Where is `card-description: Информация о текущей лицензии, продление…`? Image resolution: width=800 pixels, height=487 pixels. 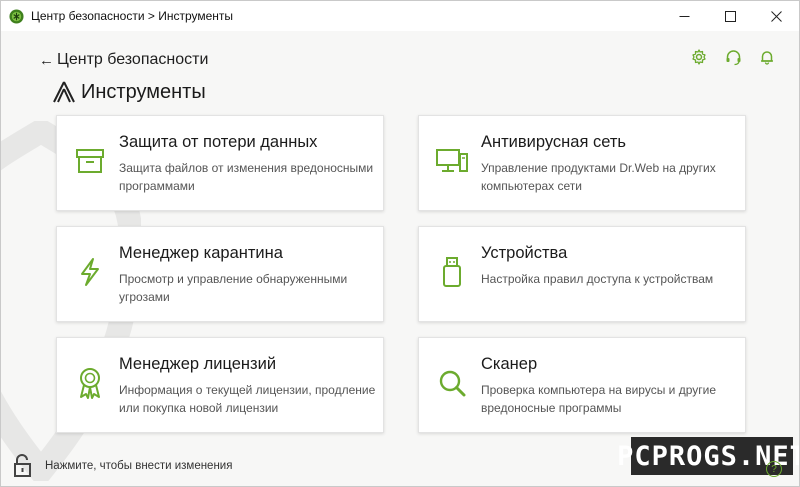 card-description: Информация о текущей лицензии, продление… is located at coordinates (247, 399).